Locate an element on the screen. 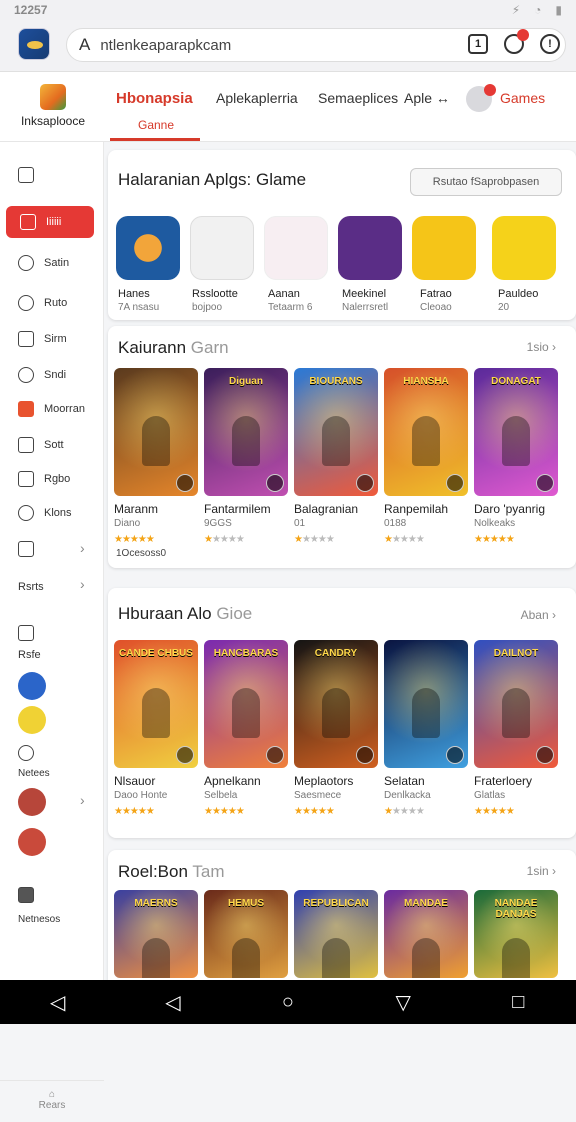  sidebar-bottom: ⌂ Rears is located at coordinates (52, 1101).